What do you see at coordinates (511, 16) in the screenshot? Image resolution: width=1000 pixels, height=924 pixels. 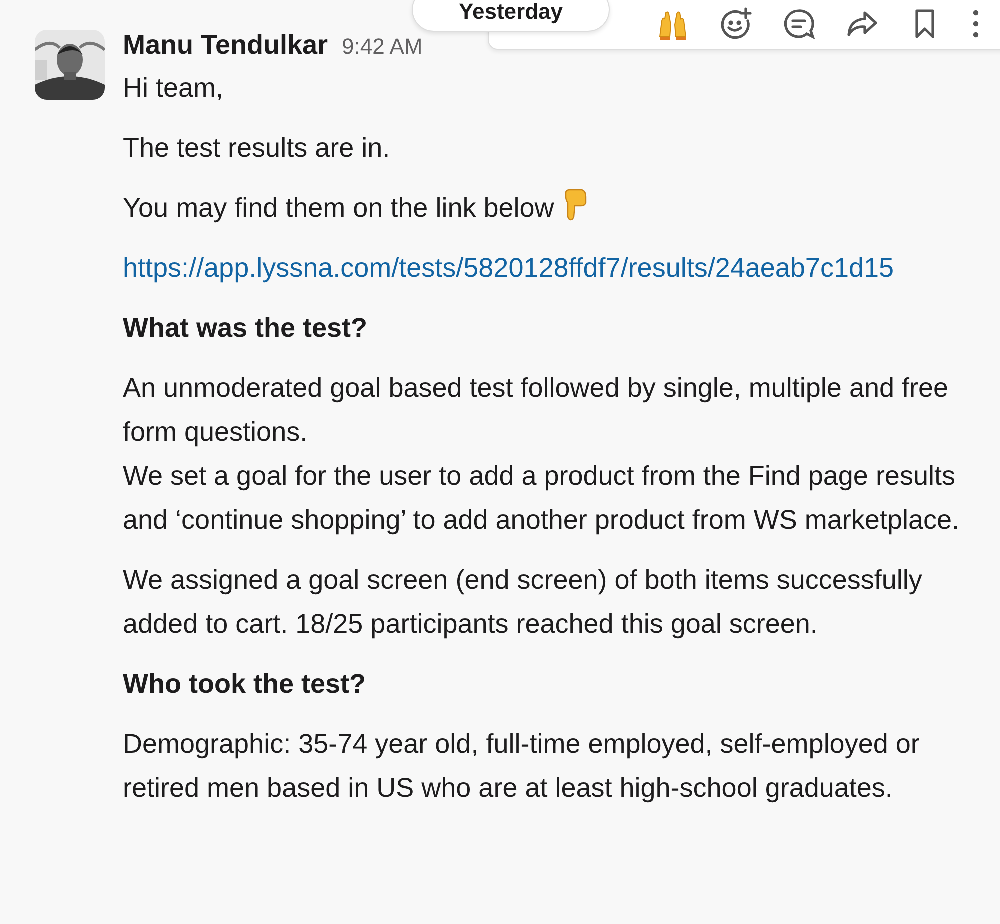 I see `date-pill: Yesterday` at bounding box center [511, 16].